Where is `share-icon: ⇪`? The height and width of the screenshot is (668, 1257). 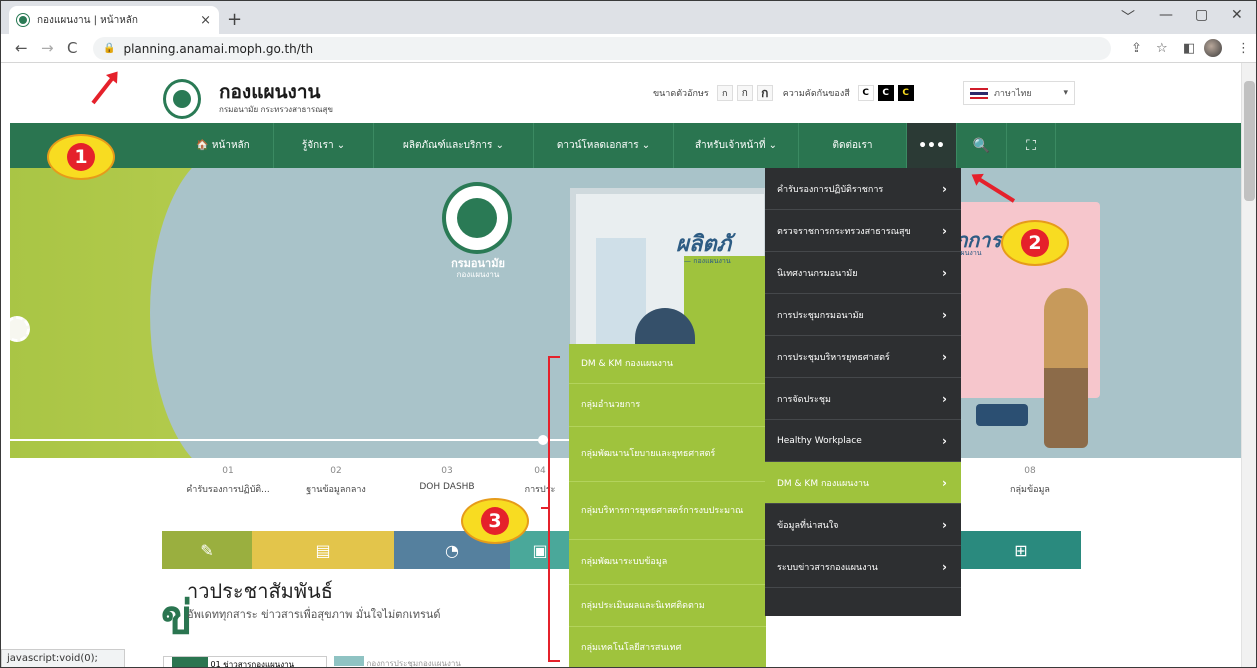
share-icon: ⇪ is located at coordinates (1136, 48).